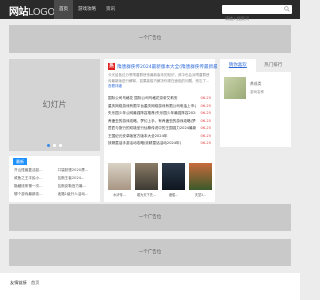 The height and width of the screenshot is (300, 320). I want to click on recommend-item: 养成类 游戏名称, so click(256, 89).